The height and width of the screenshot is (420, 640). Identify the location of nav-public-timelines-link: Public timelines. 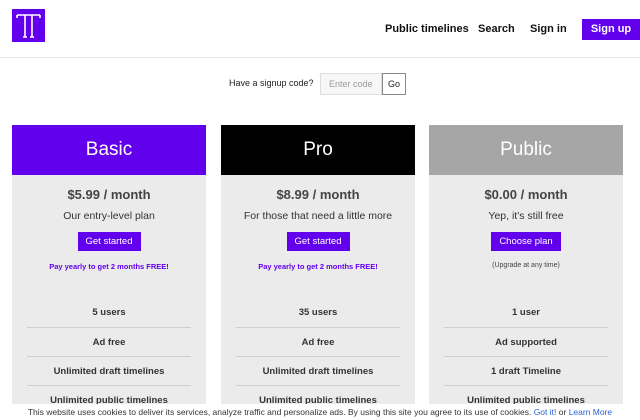
(427, 29).